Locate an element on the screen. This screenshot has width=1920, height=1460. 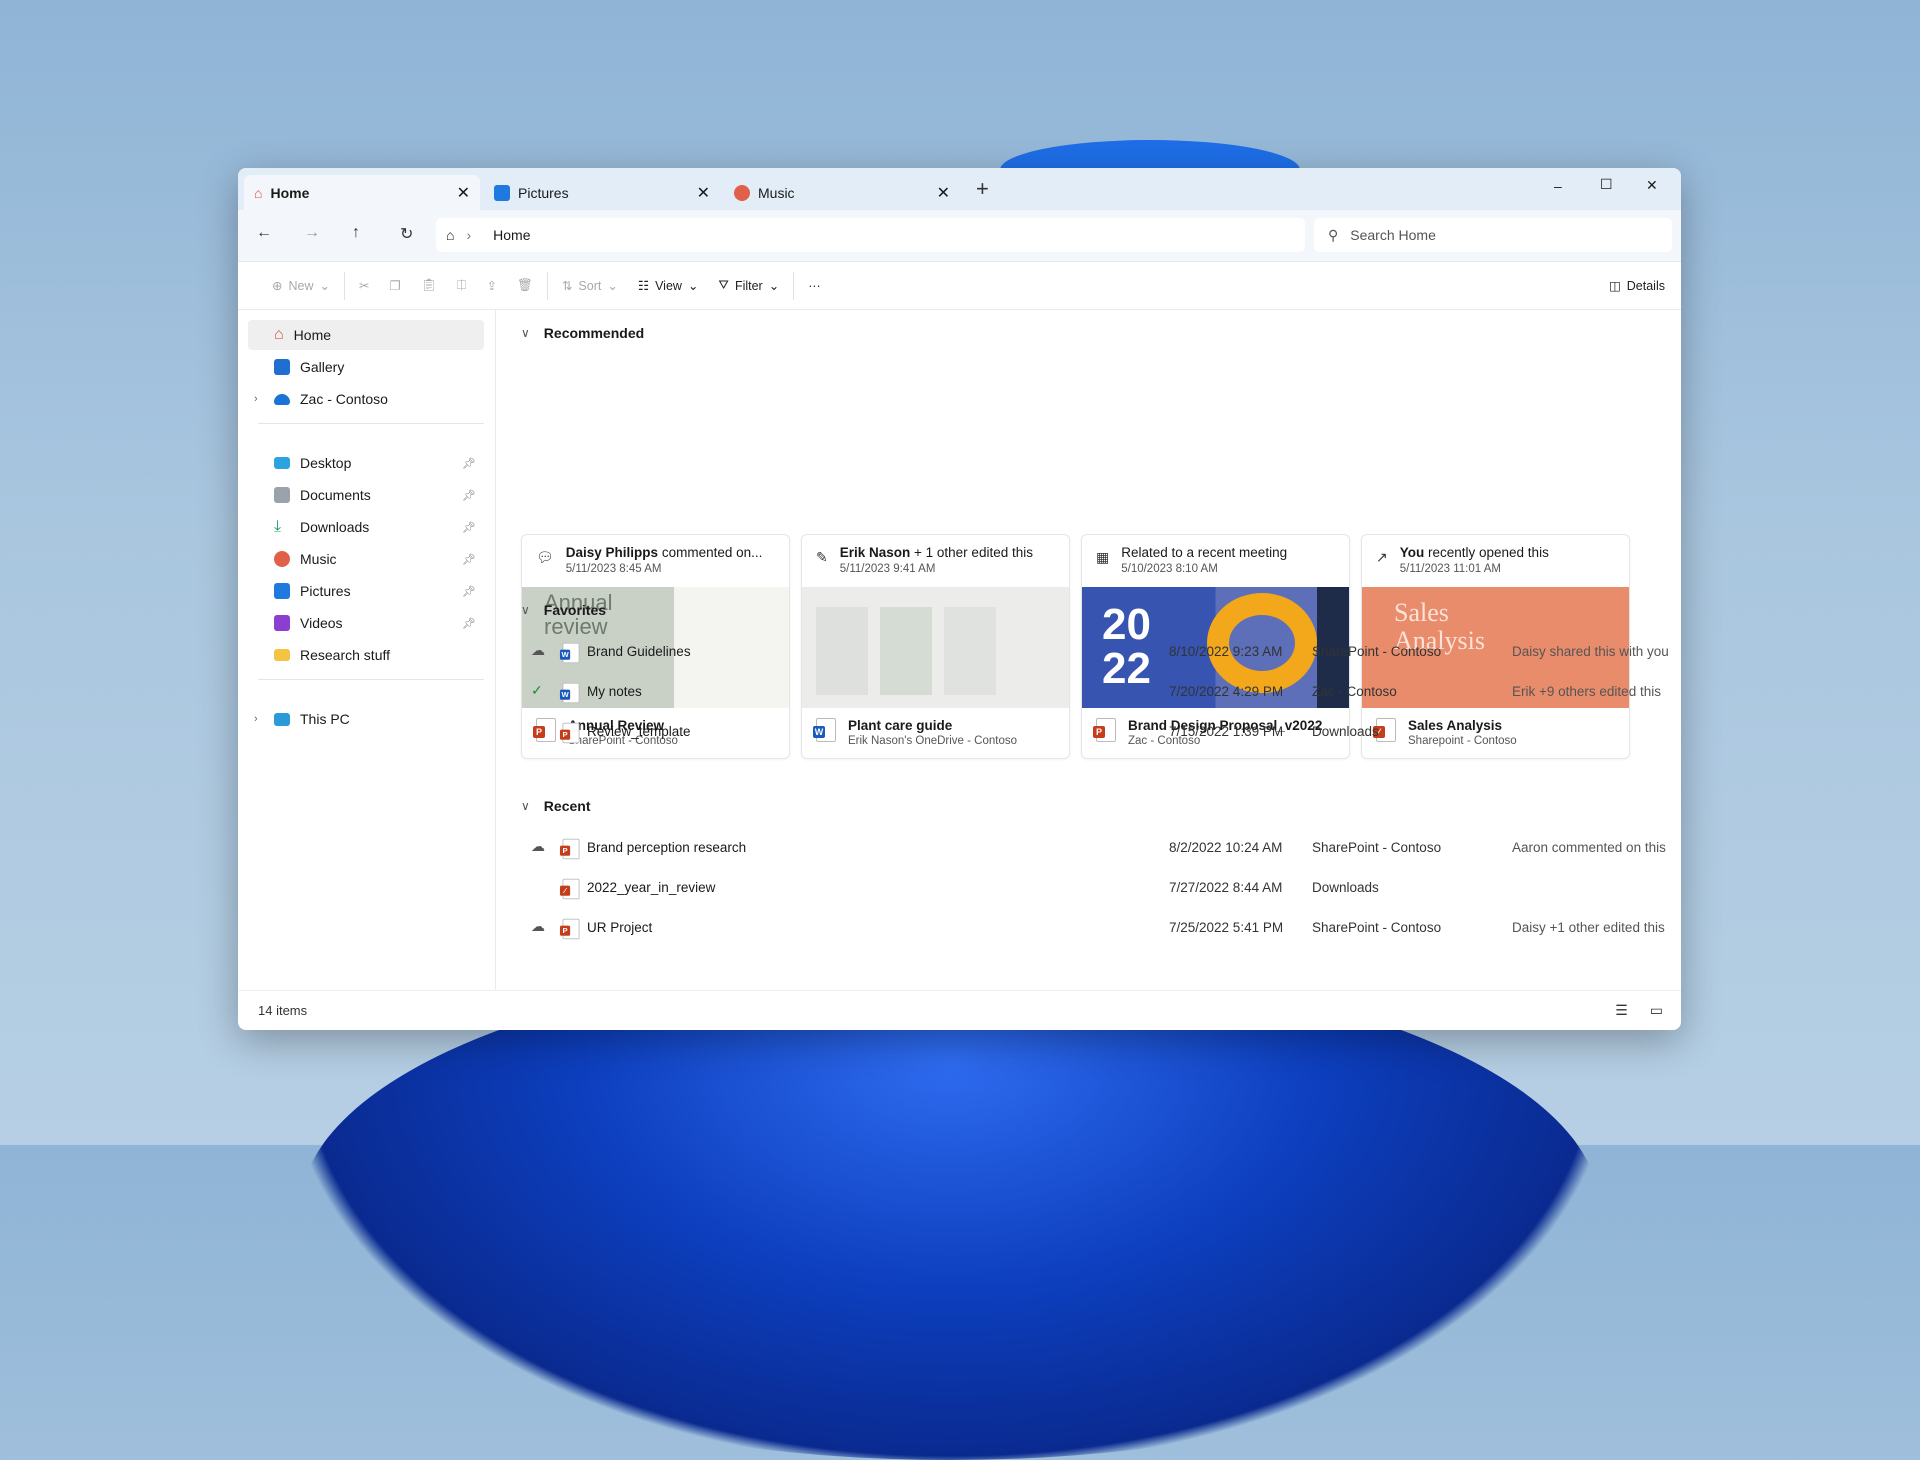
chevron-down-icon: ⌄ is located at coordinates (774, 286).